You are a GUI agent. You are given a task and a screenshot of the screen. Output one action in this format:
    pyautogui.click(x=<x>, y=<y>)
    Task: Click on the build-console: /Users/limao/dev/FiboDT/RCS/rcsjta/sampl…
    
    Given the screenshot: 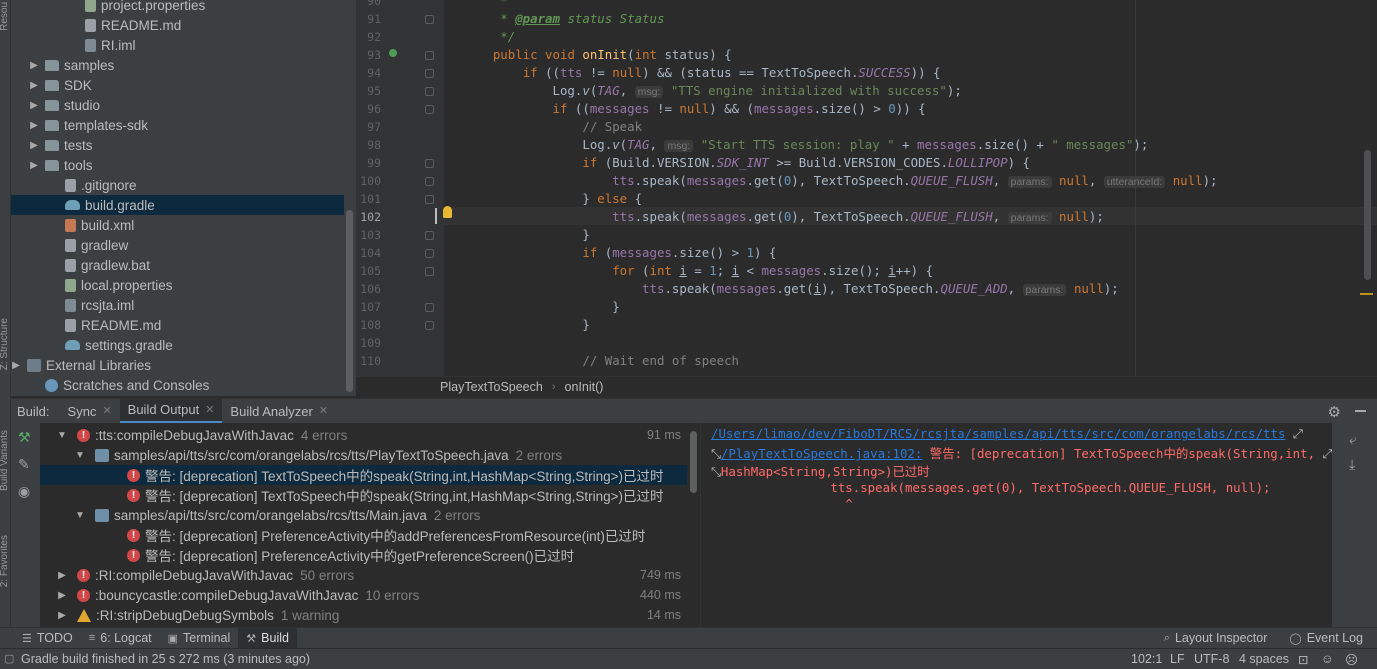 What is the action you would take?
    pyautogui.click(x=1017, y=525)
    